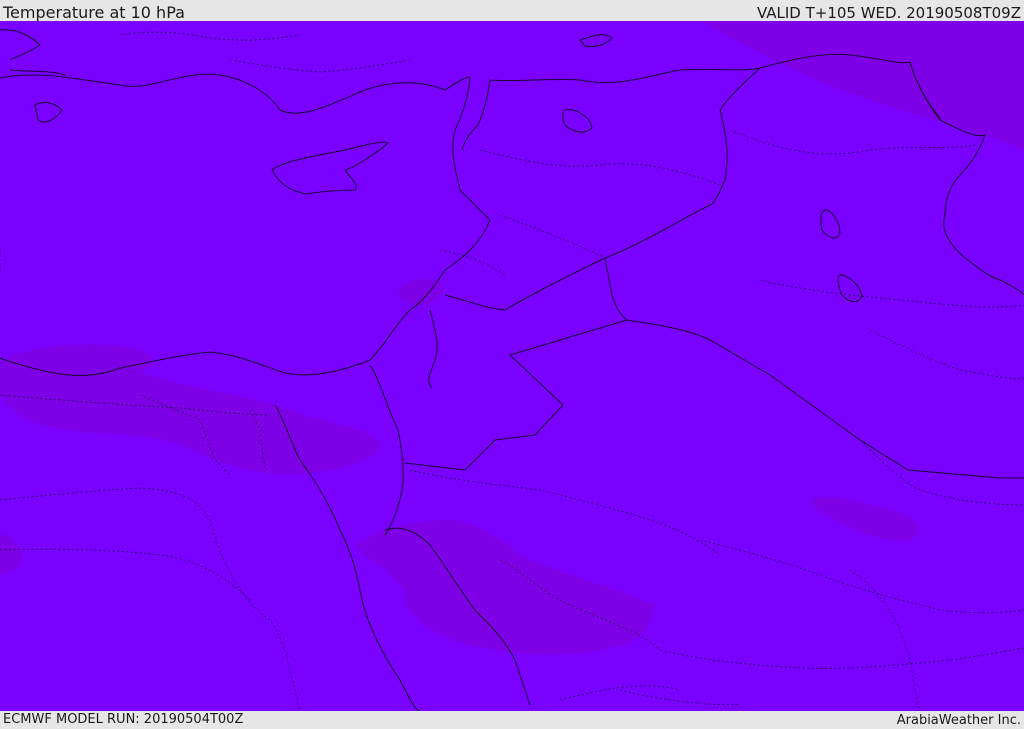  What do you see at coordinates (123, 719) in the screenshot?
I see `model-run-label: ECMWF MODEL RUN: 20190504T00Z` at bounding box center [123, 719].